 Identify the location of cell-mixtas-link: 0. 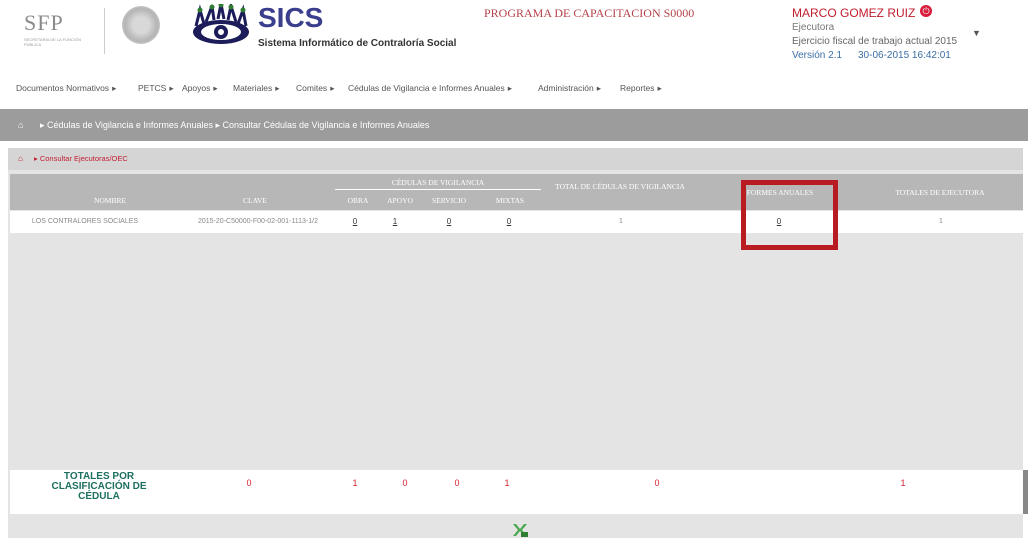
(509, 221).